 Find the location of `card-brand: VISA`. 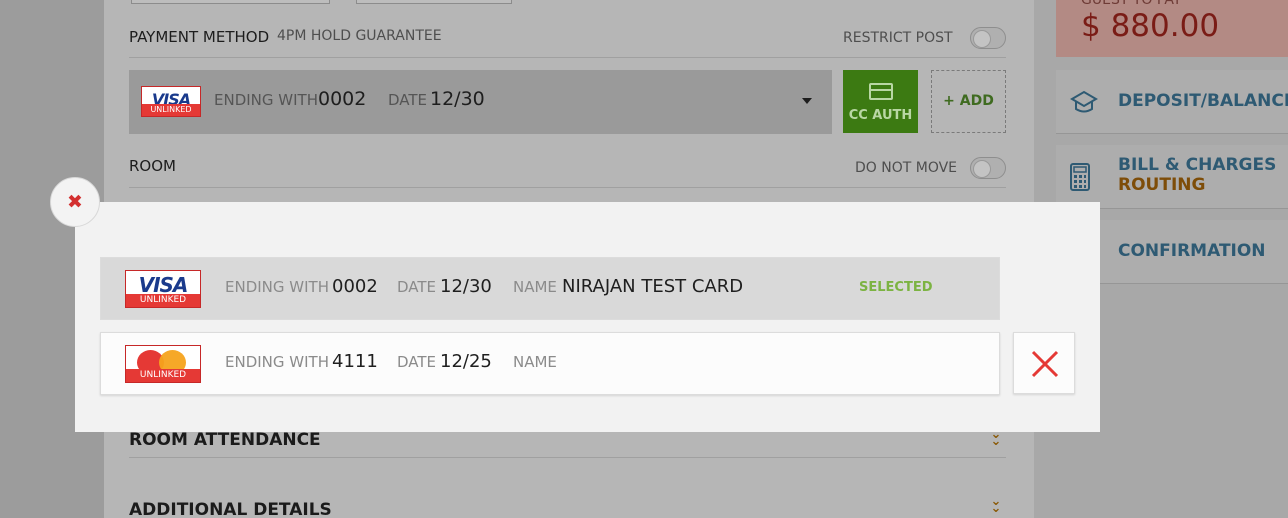

card-brand: VISA is located at coordinates (163, 285).